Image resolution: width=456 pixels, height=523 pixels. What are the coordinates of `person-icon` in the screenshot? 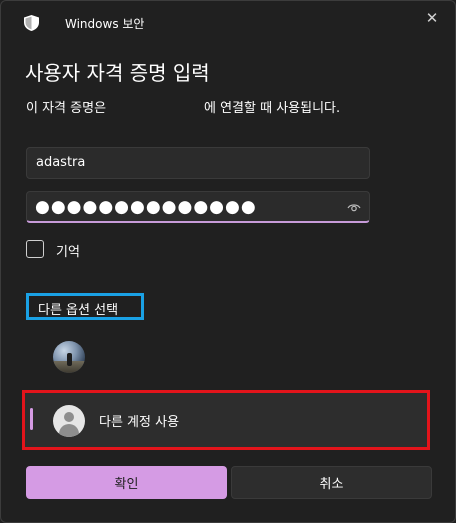 It's located at (69, 421).